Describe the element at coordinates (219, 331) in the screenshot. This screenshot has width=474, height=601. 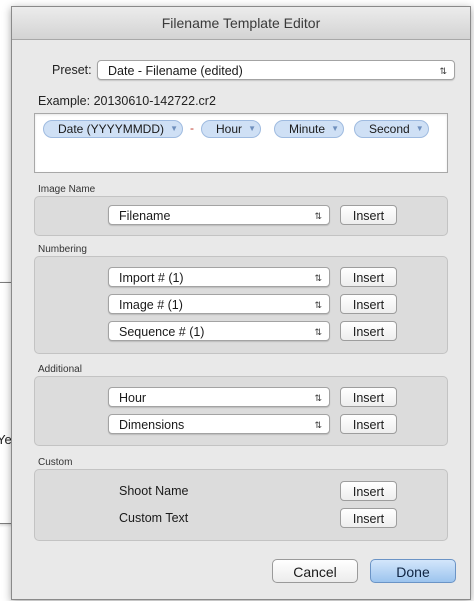
I see `numbering-popup-sequence: Sequence # (1) ⇅` at that location.